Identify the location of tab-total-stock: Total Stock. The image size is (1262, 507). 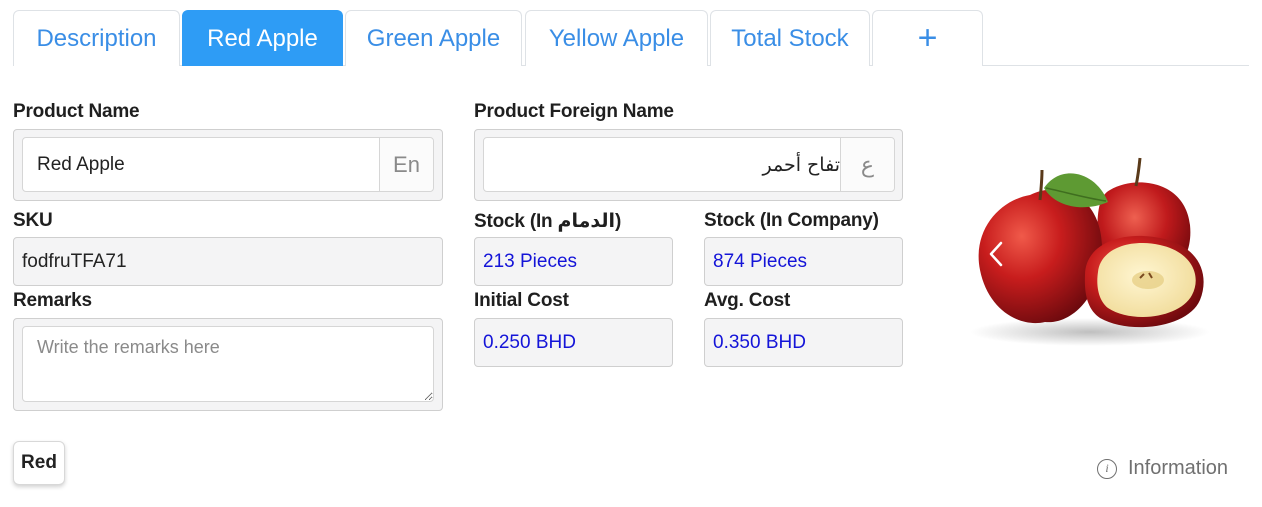
(790, 38).